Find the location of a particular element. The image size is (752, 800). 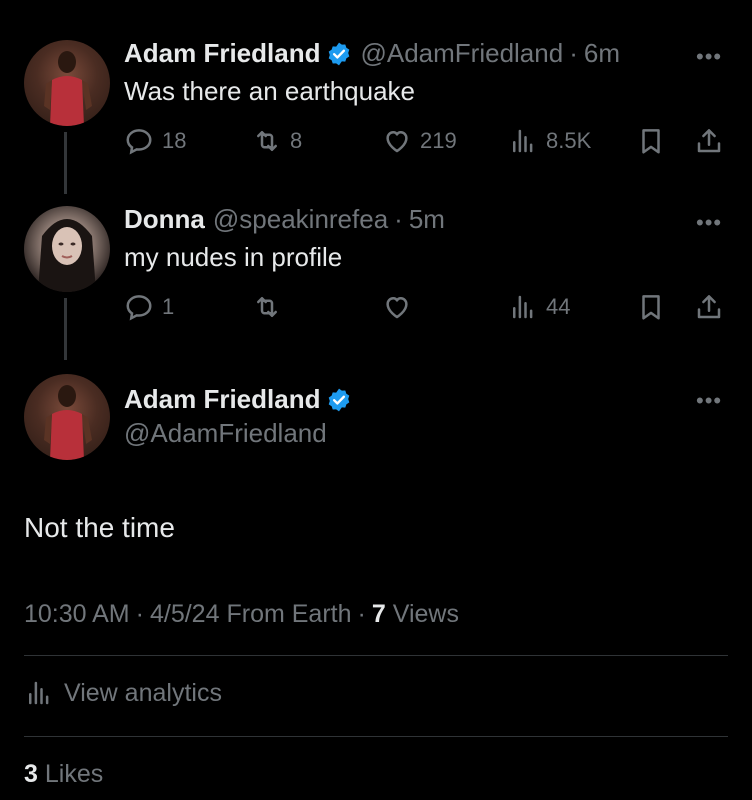

reply-button: 1 is located at coordinates (149, 307).